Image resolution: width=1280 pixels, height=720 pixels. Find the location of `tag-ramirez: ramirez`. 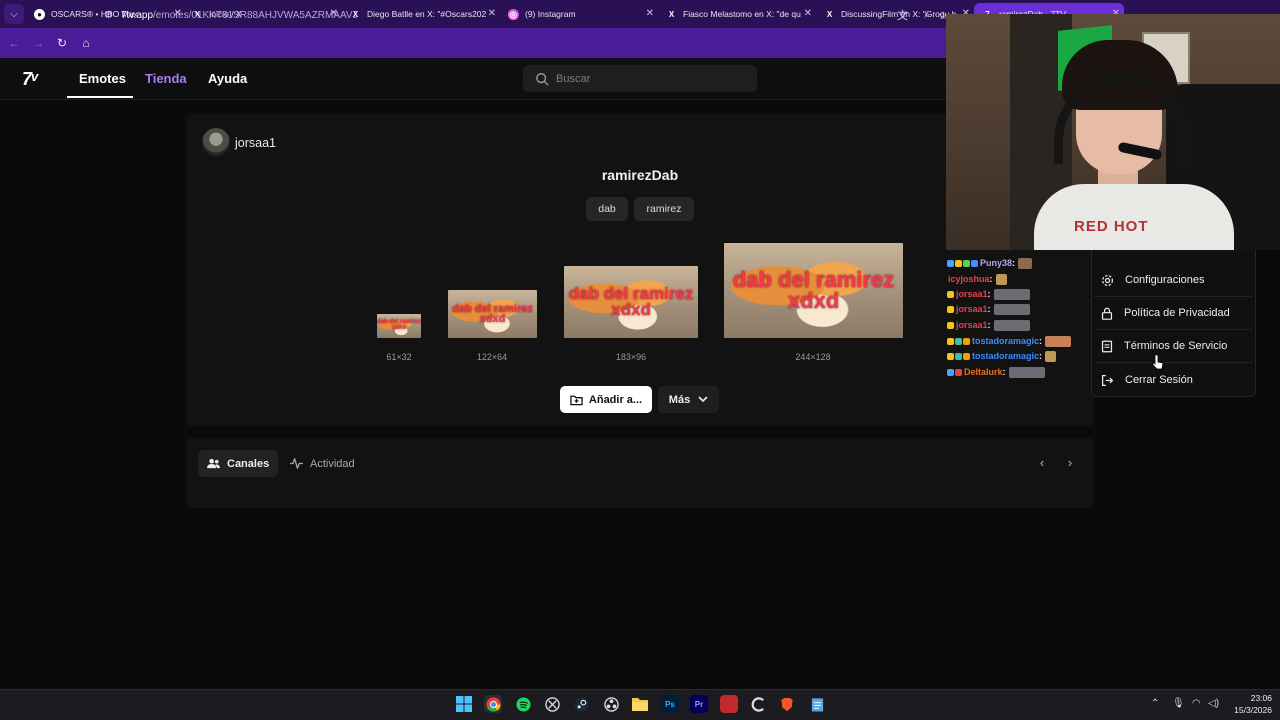

tag-ramirez: ramirez is located at coordinates (664, 209).